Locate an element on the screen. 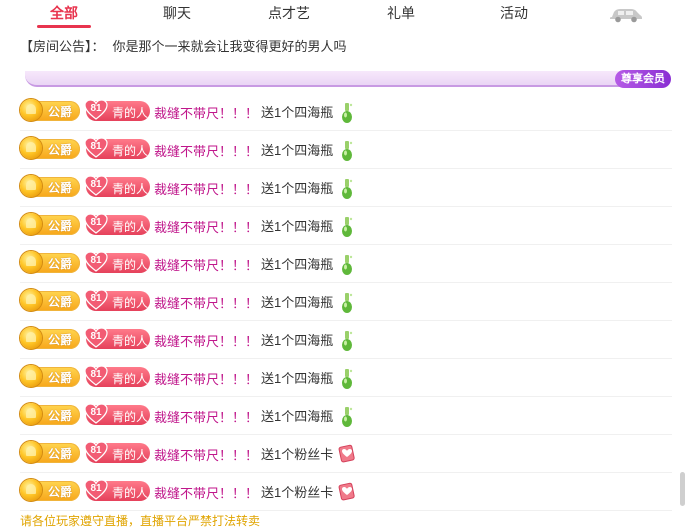 The height and width of the screenshot is (529, 687). message-row: 公爵 81 青的人 裁缝不带尺！！！ 送1个粉丝卡 is located at coordinates (346, 454).